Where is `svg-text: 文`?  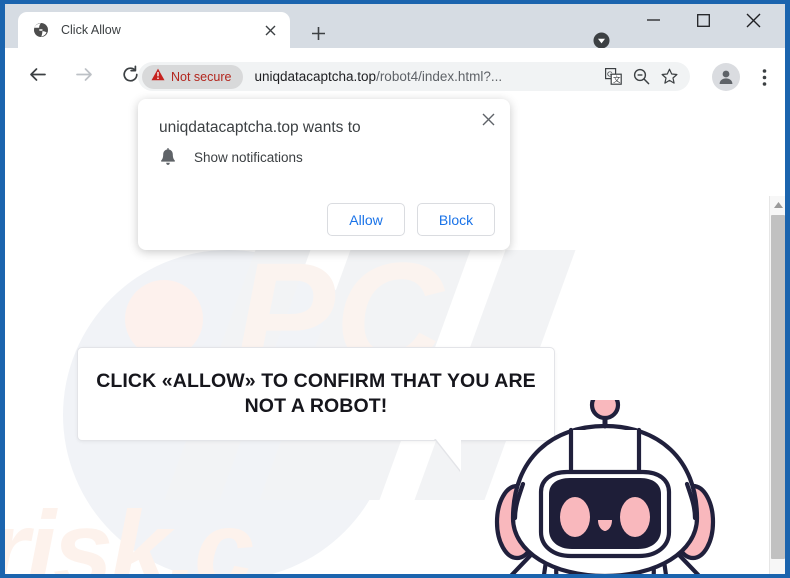 svg-text: 文 is located at coordinates (617, 79).